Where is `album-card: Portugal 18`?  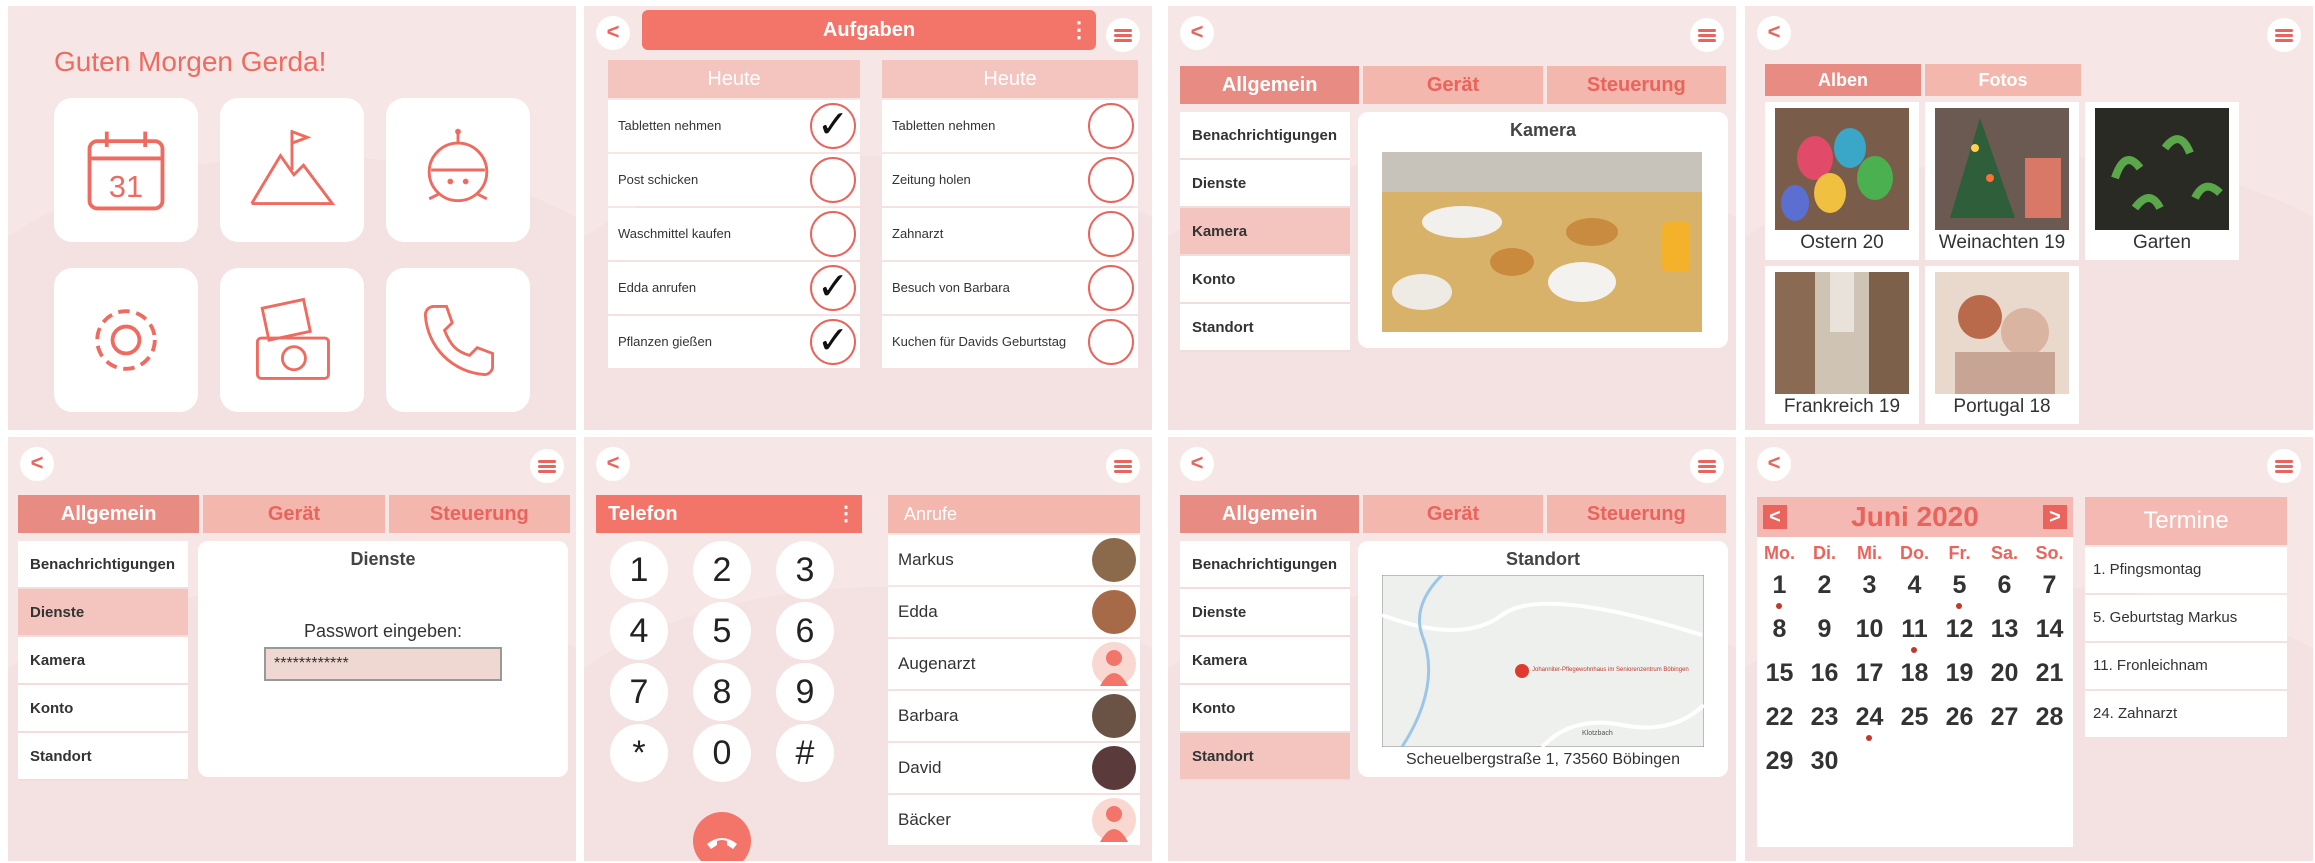
album-card: Portugal 18 is located at coordinates (2002, 345).